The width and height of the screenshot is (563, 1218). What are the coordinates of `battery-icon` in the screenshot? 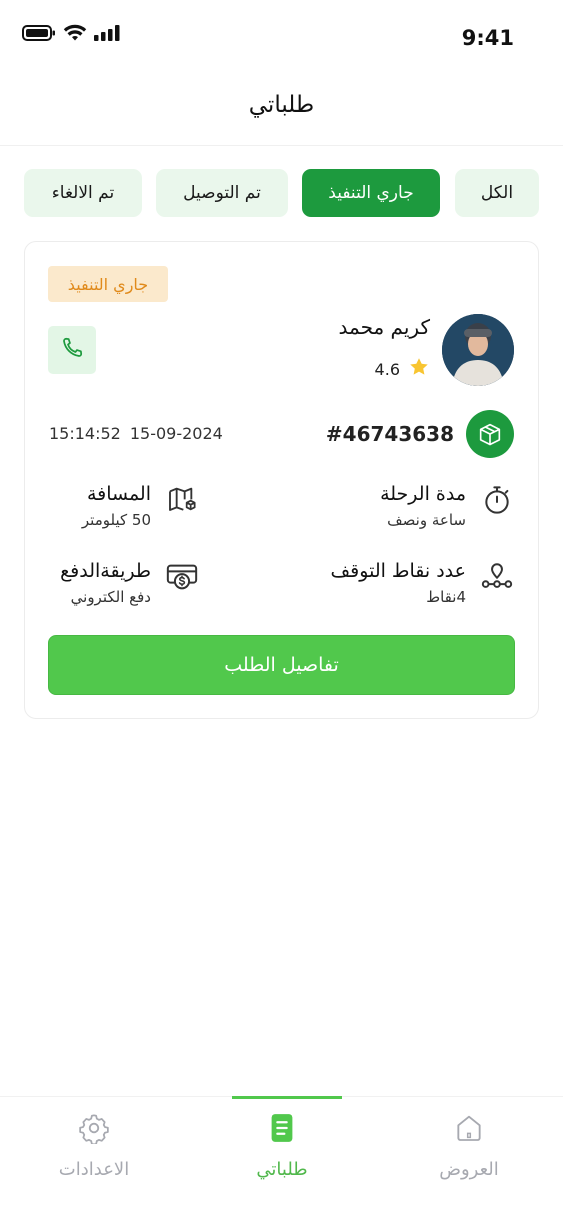 It's located at (39, 35).